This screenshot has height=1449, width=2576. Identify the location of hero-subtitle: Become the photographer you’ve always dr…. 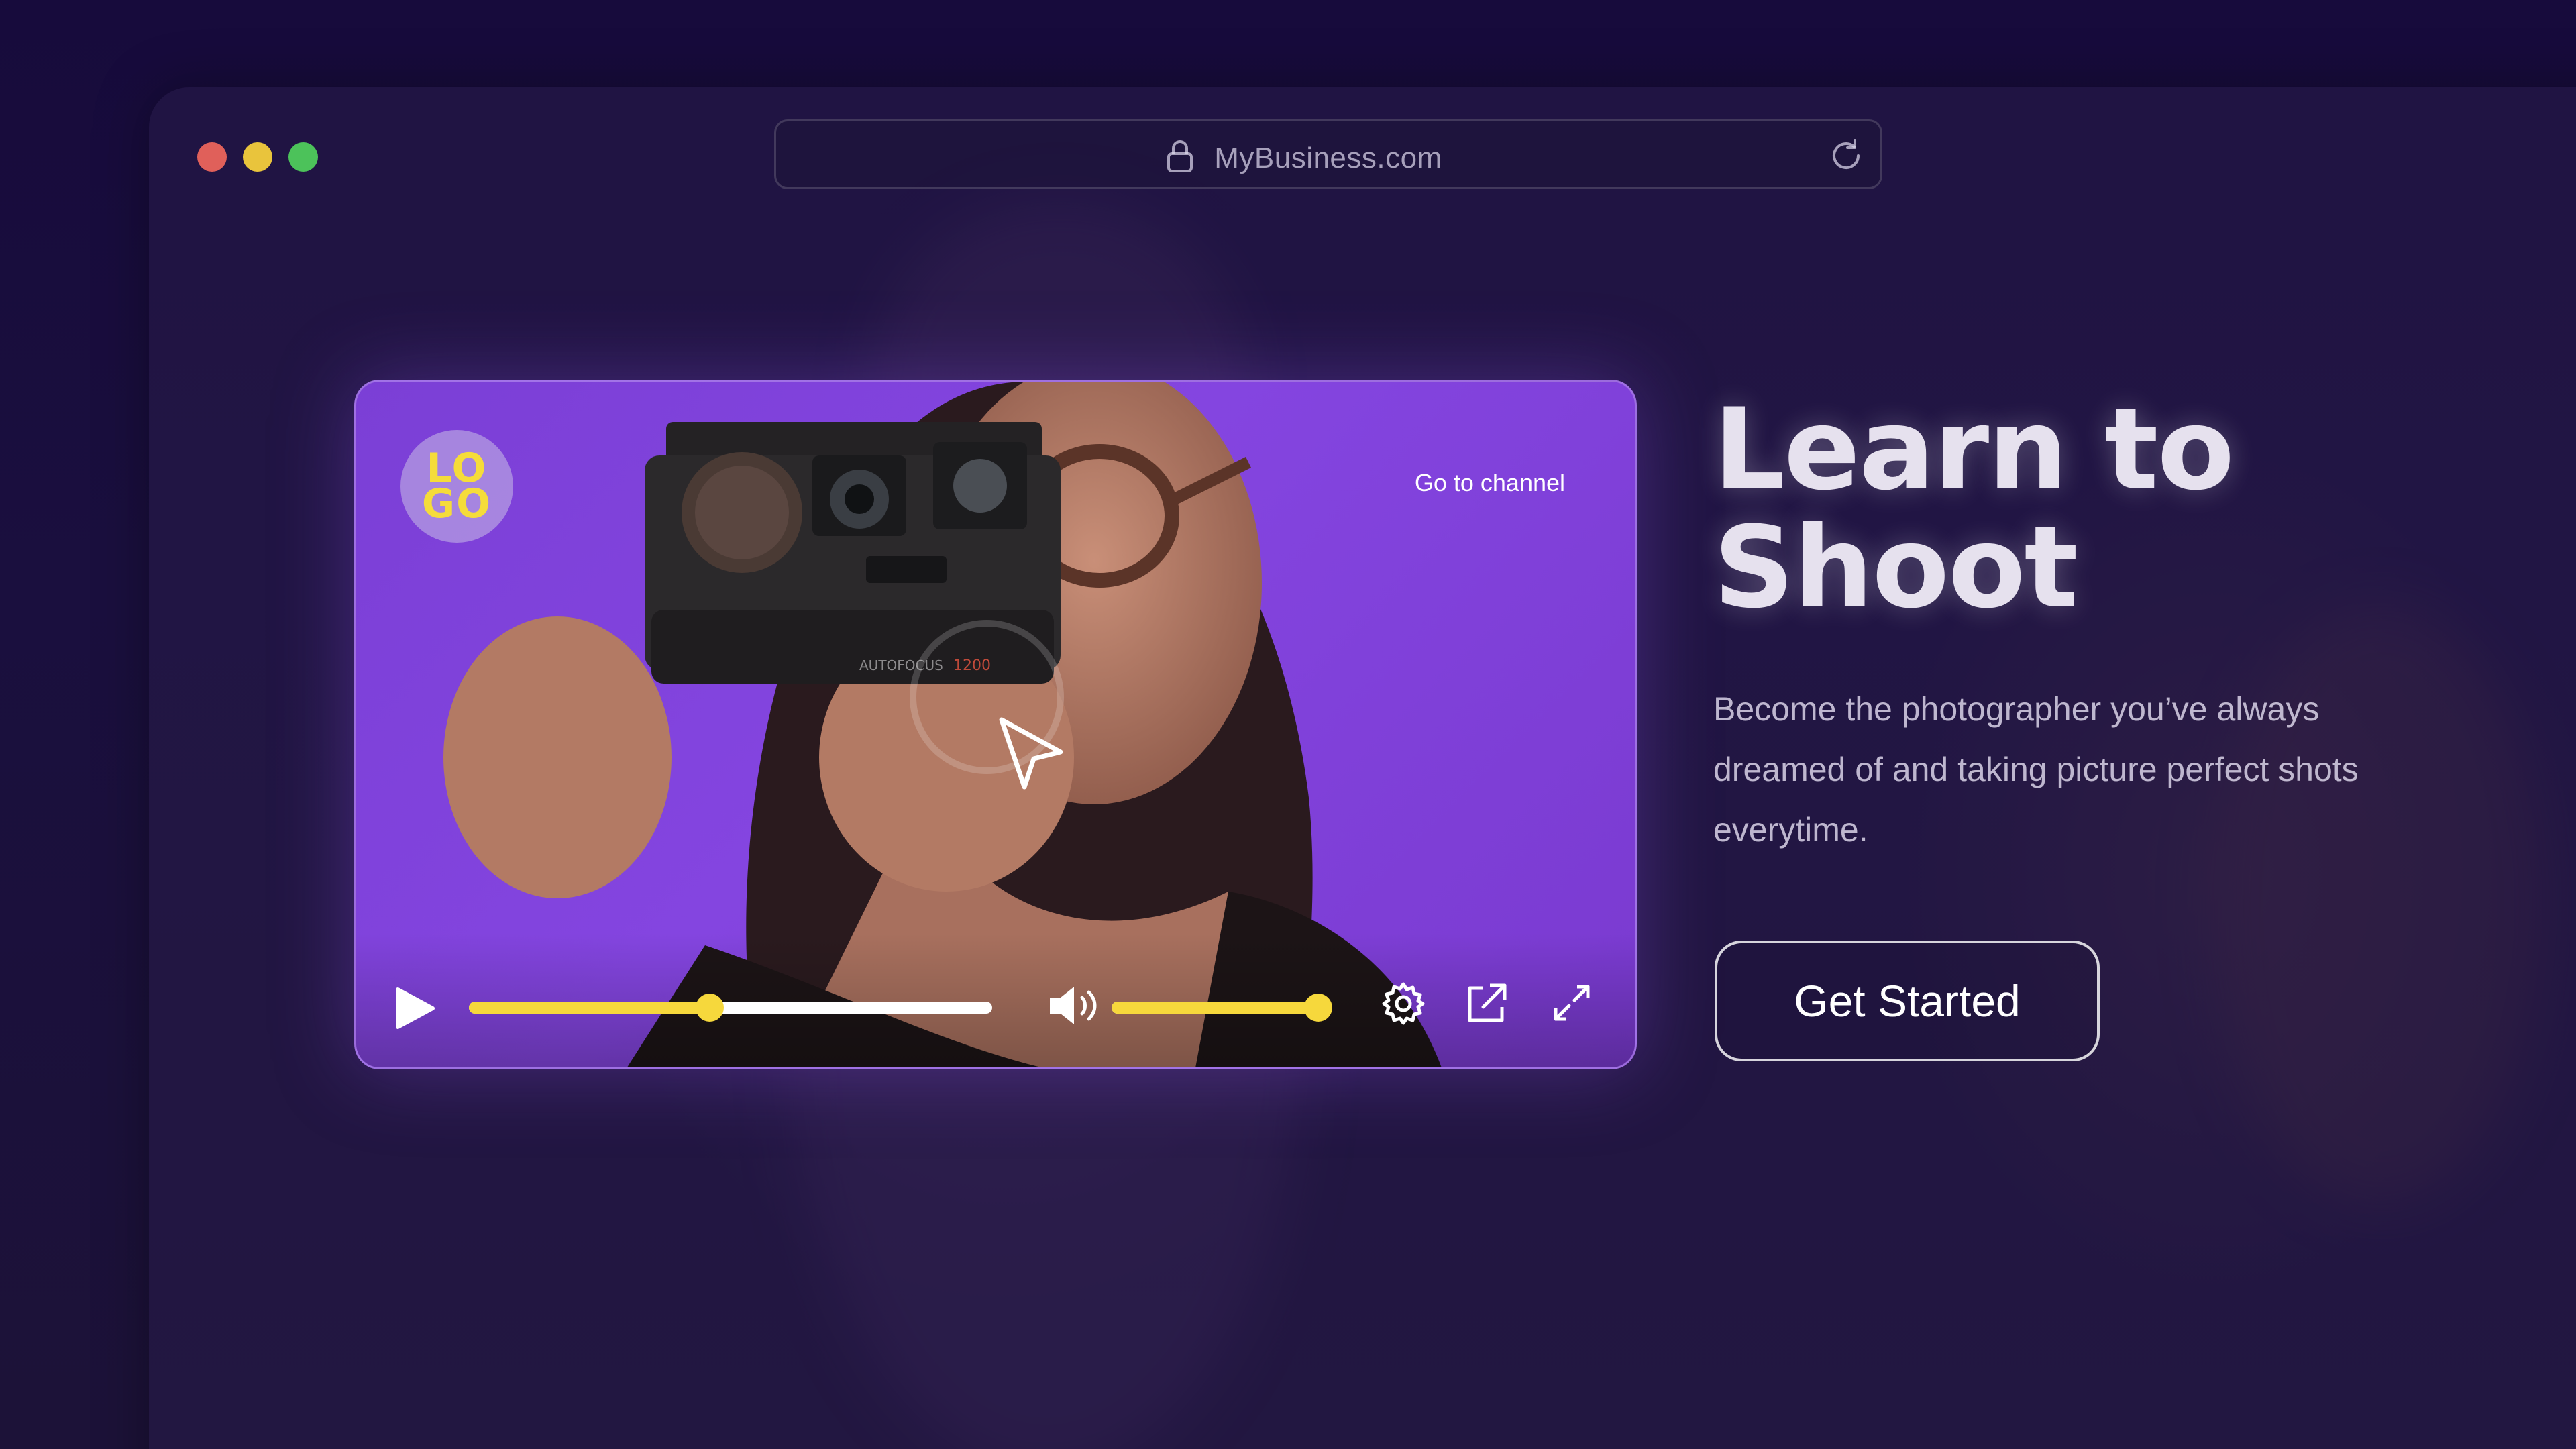
(2036, 769).